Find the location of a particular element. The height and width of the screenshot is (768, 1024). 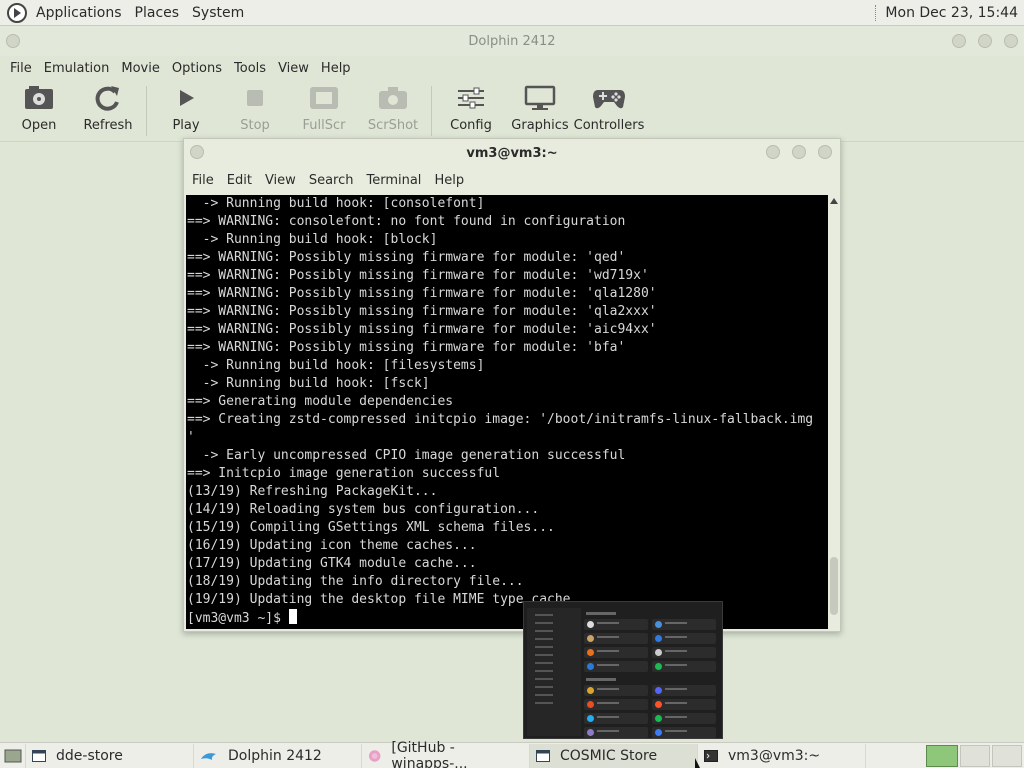

preview-sidebar is located at coordinates (554, 672).